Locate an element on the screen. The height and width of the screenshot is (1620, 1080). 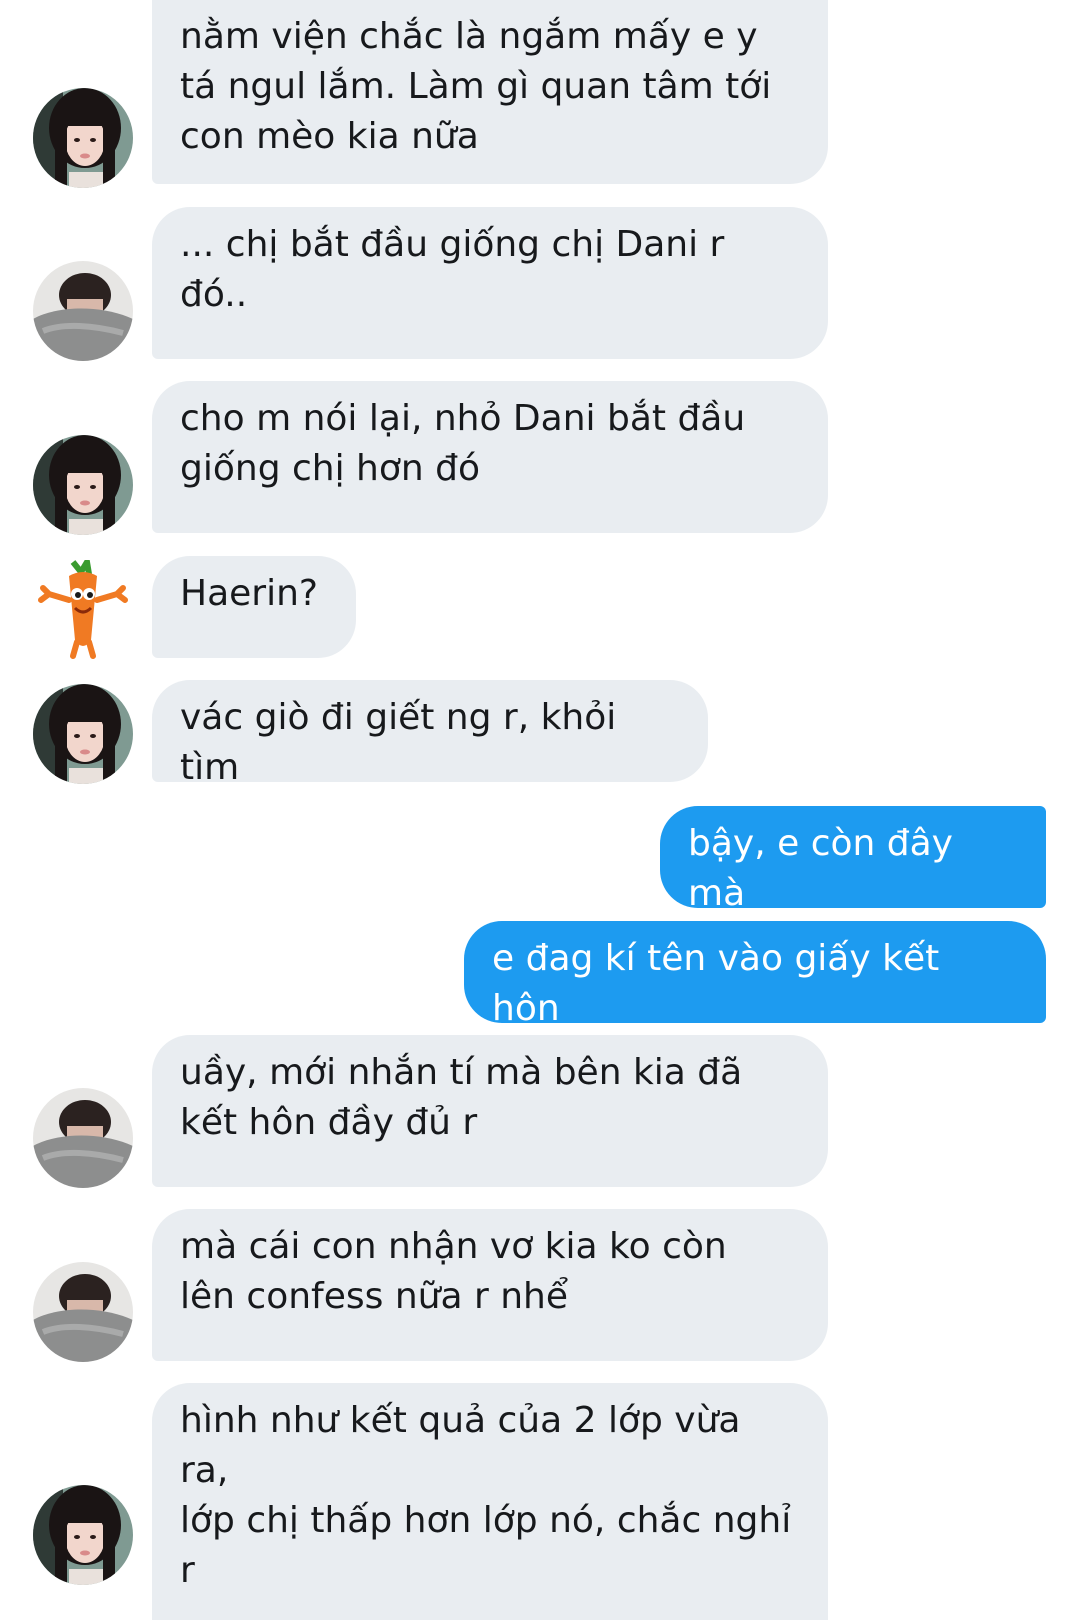
carrot-mascot-icon is located at coordinates (83, 610).